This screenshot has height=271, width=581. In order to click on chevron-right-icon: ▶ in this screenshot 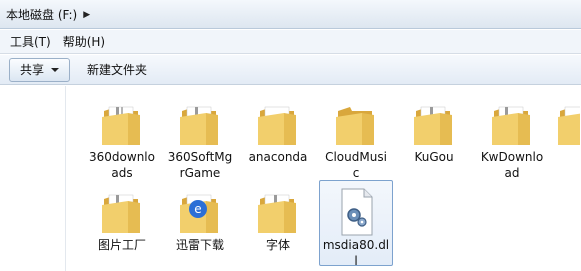, I will do `click(86, 15)`.